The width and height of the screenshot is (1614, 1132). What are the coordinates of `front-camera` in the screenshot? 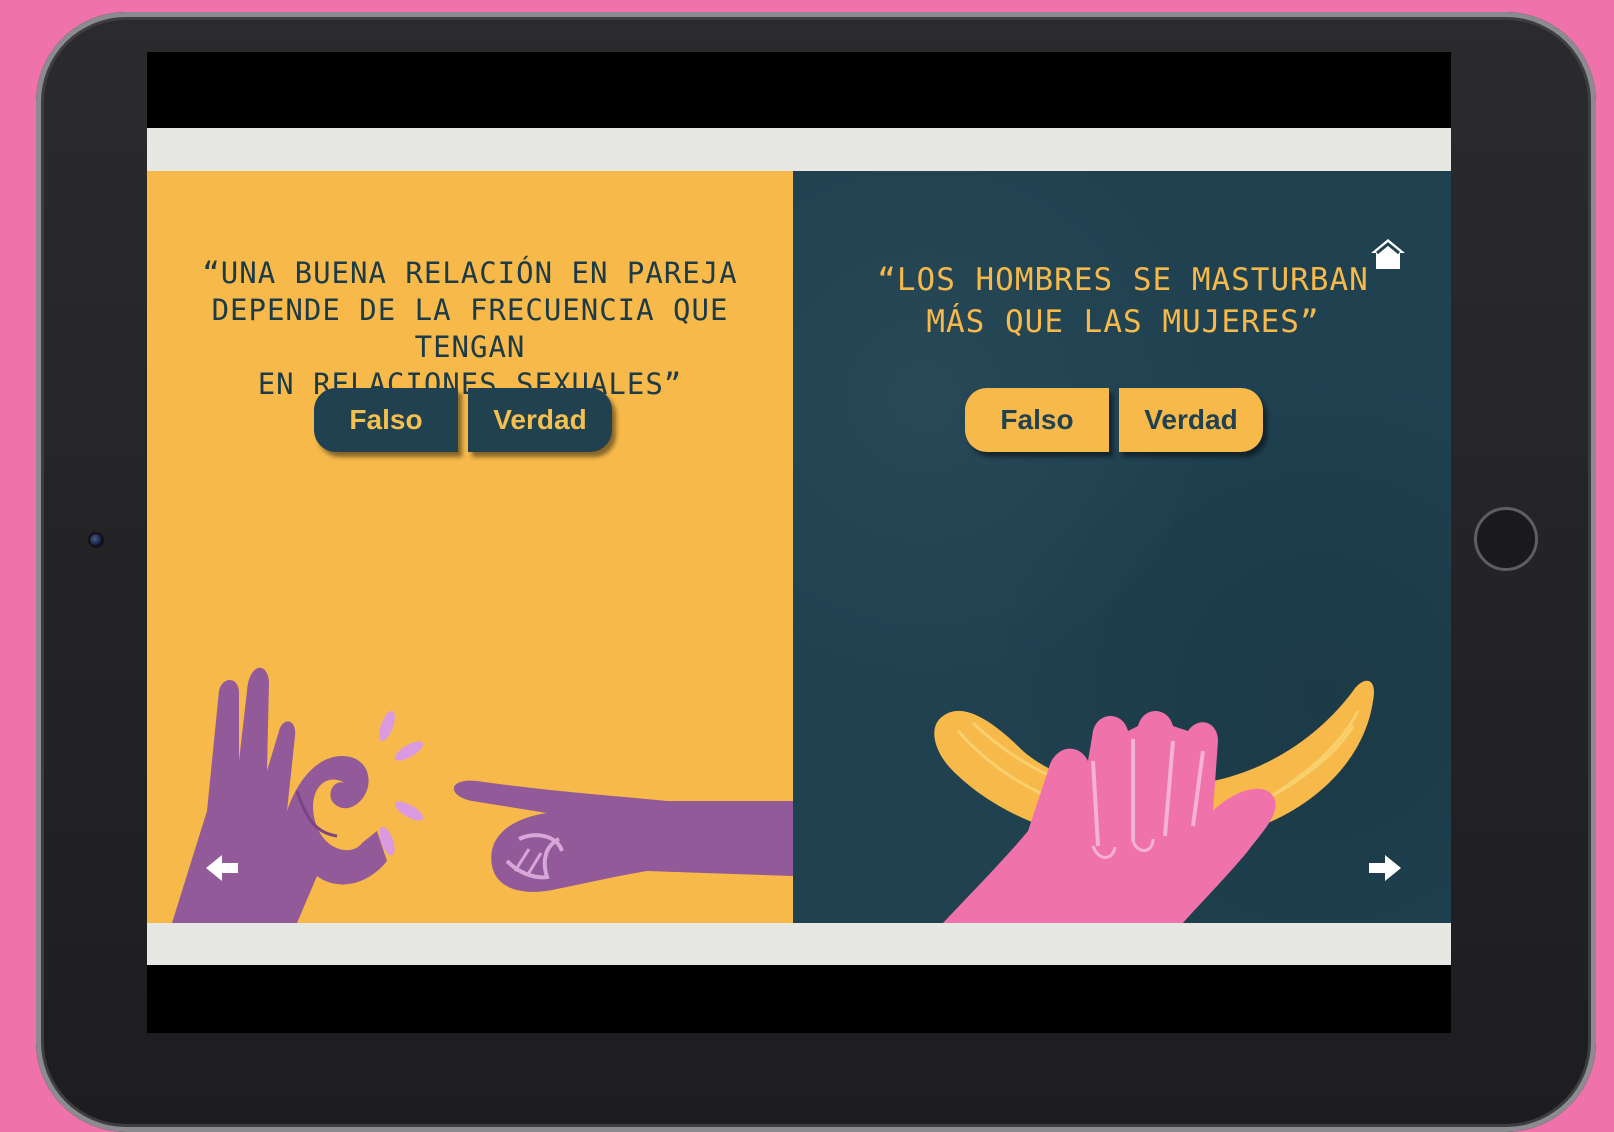 It's located at (96, 540).